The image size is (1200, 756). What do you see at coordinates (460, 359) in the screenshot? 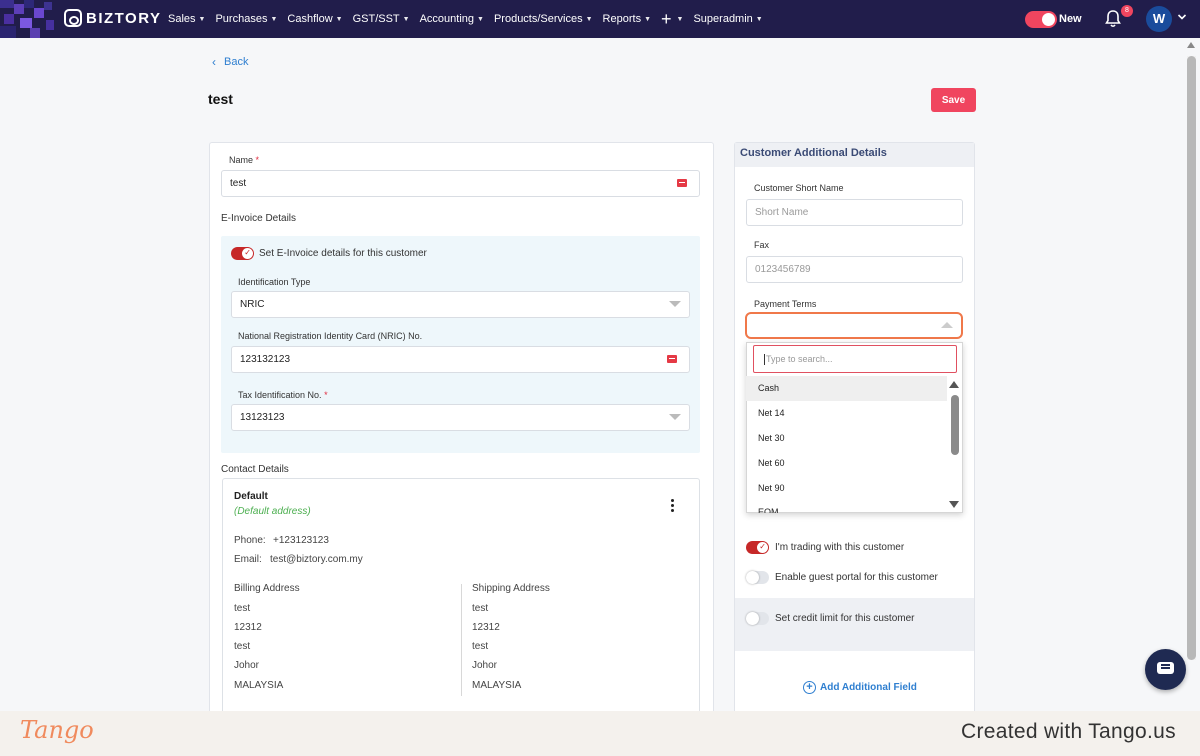
I see `nric-input: 123132123` at bounding box center [460, 359].